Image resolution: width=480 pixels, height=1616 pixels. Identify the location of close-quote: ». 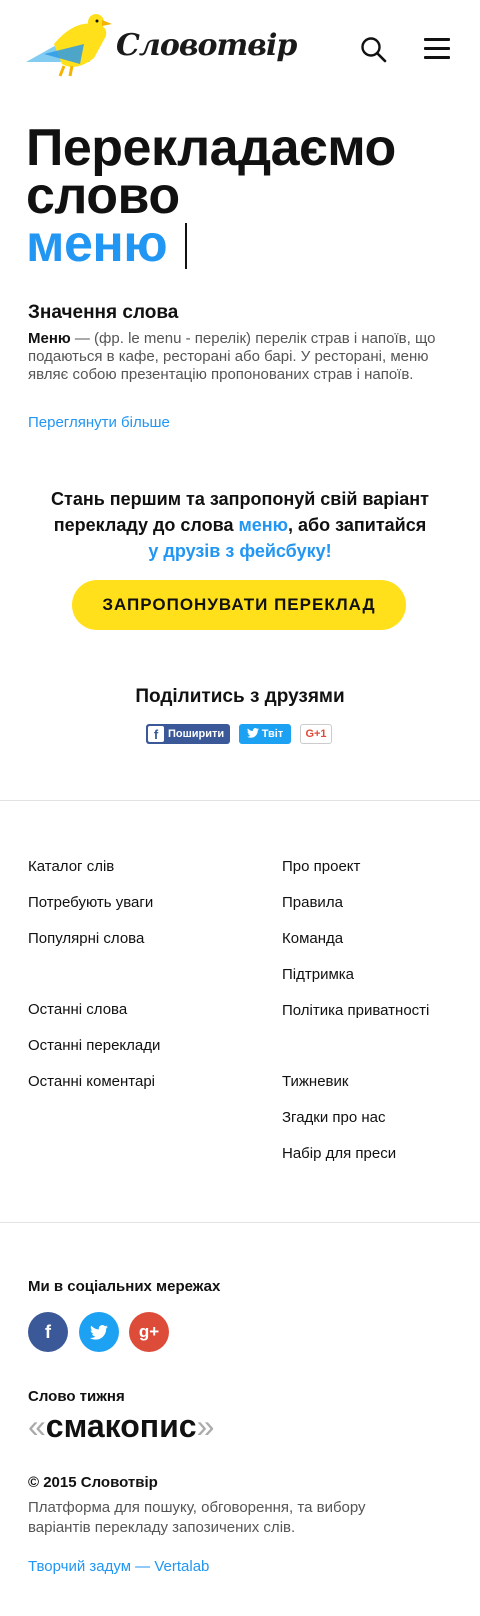
(205, 1426).